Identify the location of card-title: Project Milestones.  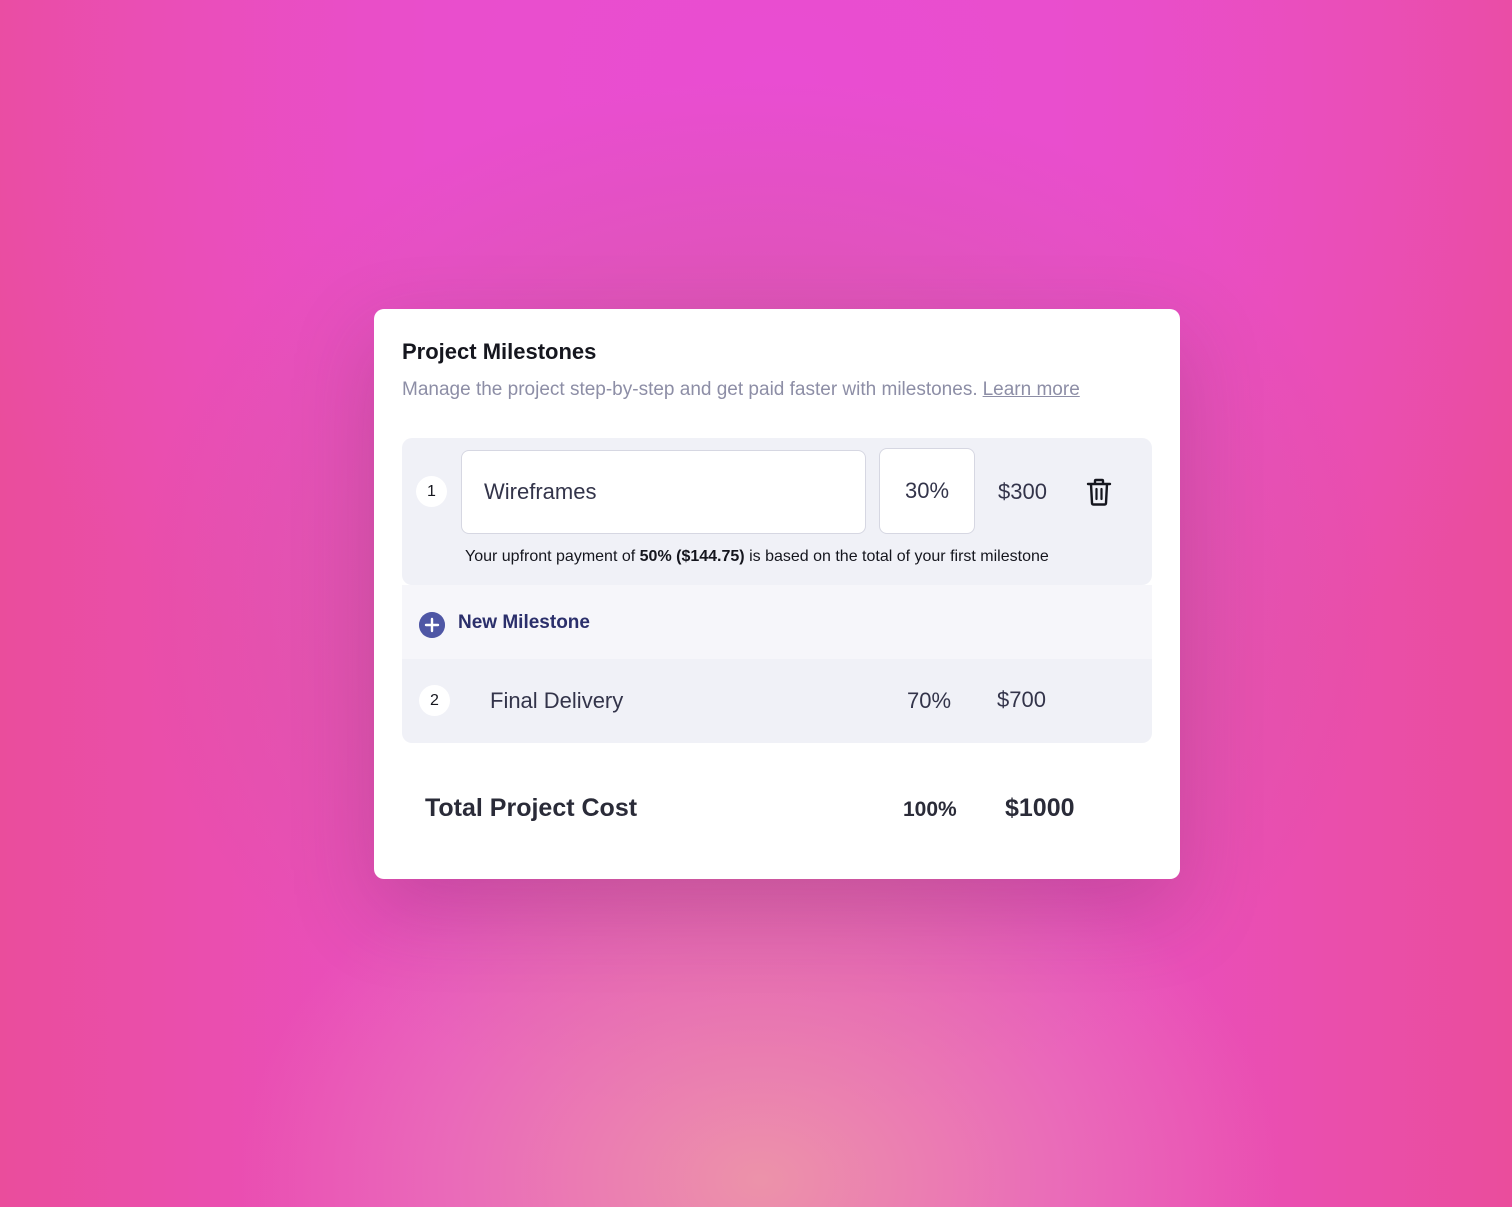
(499, 351).